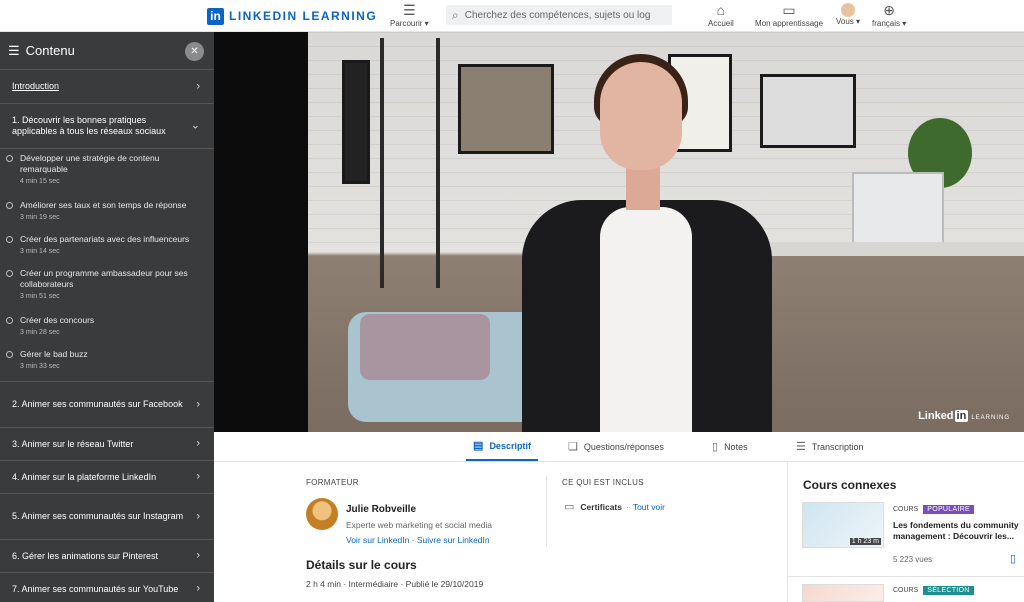 This screenshot has height=602, width=1024. What do you see at coordinates (97, 404) in the screenshot?
I see `chapter-label: 2. Animer ses communautés sur Facebook` at bounding box center [97, 404].